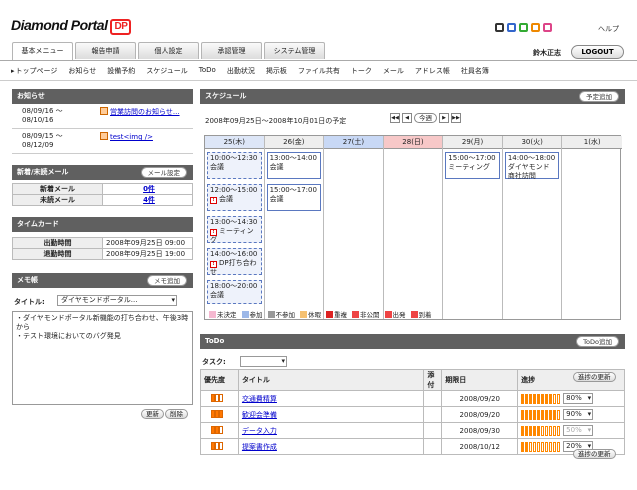  I want to click on legend-label: 未決定, so click(227, 315).